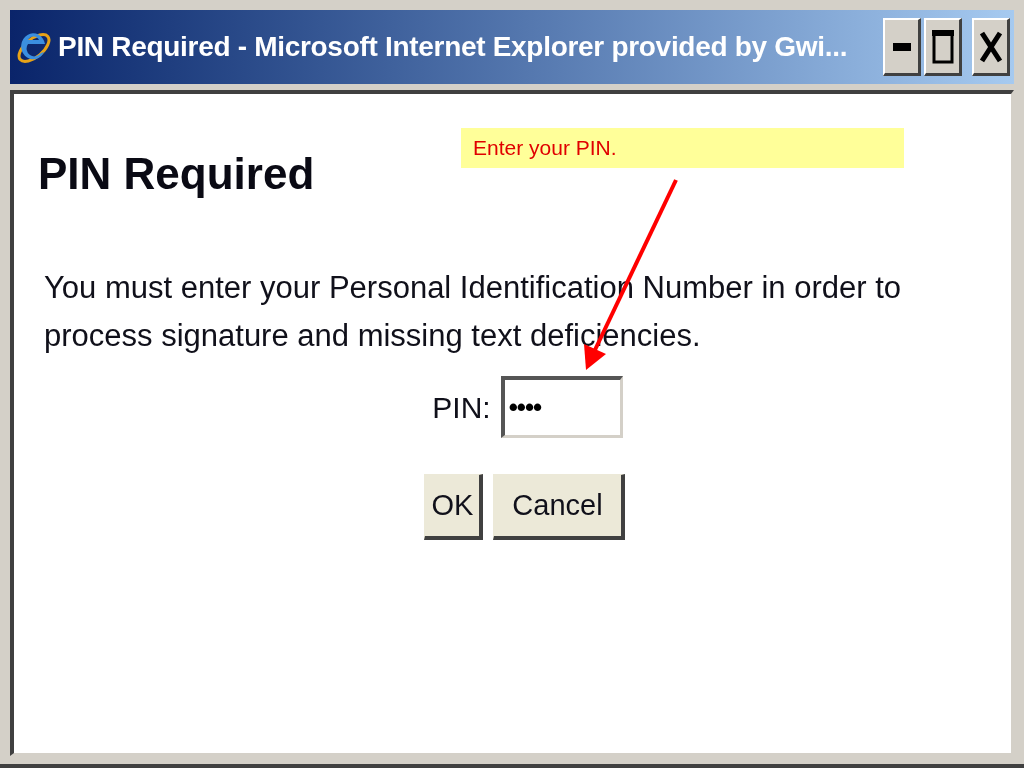 This screenshot has width=1024, height=768. What do you see at coordinates (461, 407) in the screenshot?
I see `pin-label: PIN:` at bounding box center [461, 407].